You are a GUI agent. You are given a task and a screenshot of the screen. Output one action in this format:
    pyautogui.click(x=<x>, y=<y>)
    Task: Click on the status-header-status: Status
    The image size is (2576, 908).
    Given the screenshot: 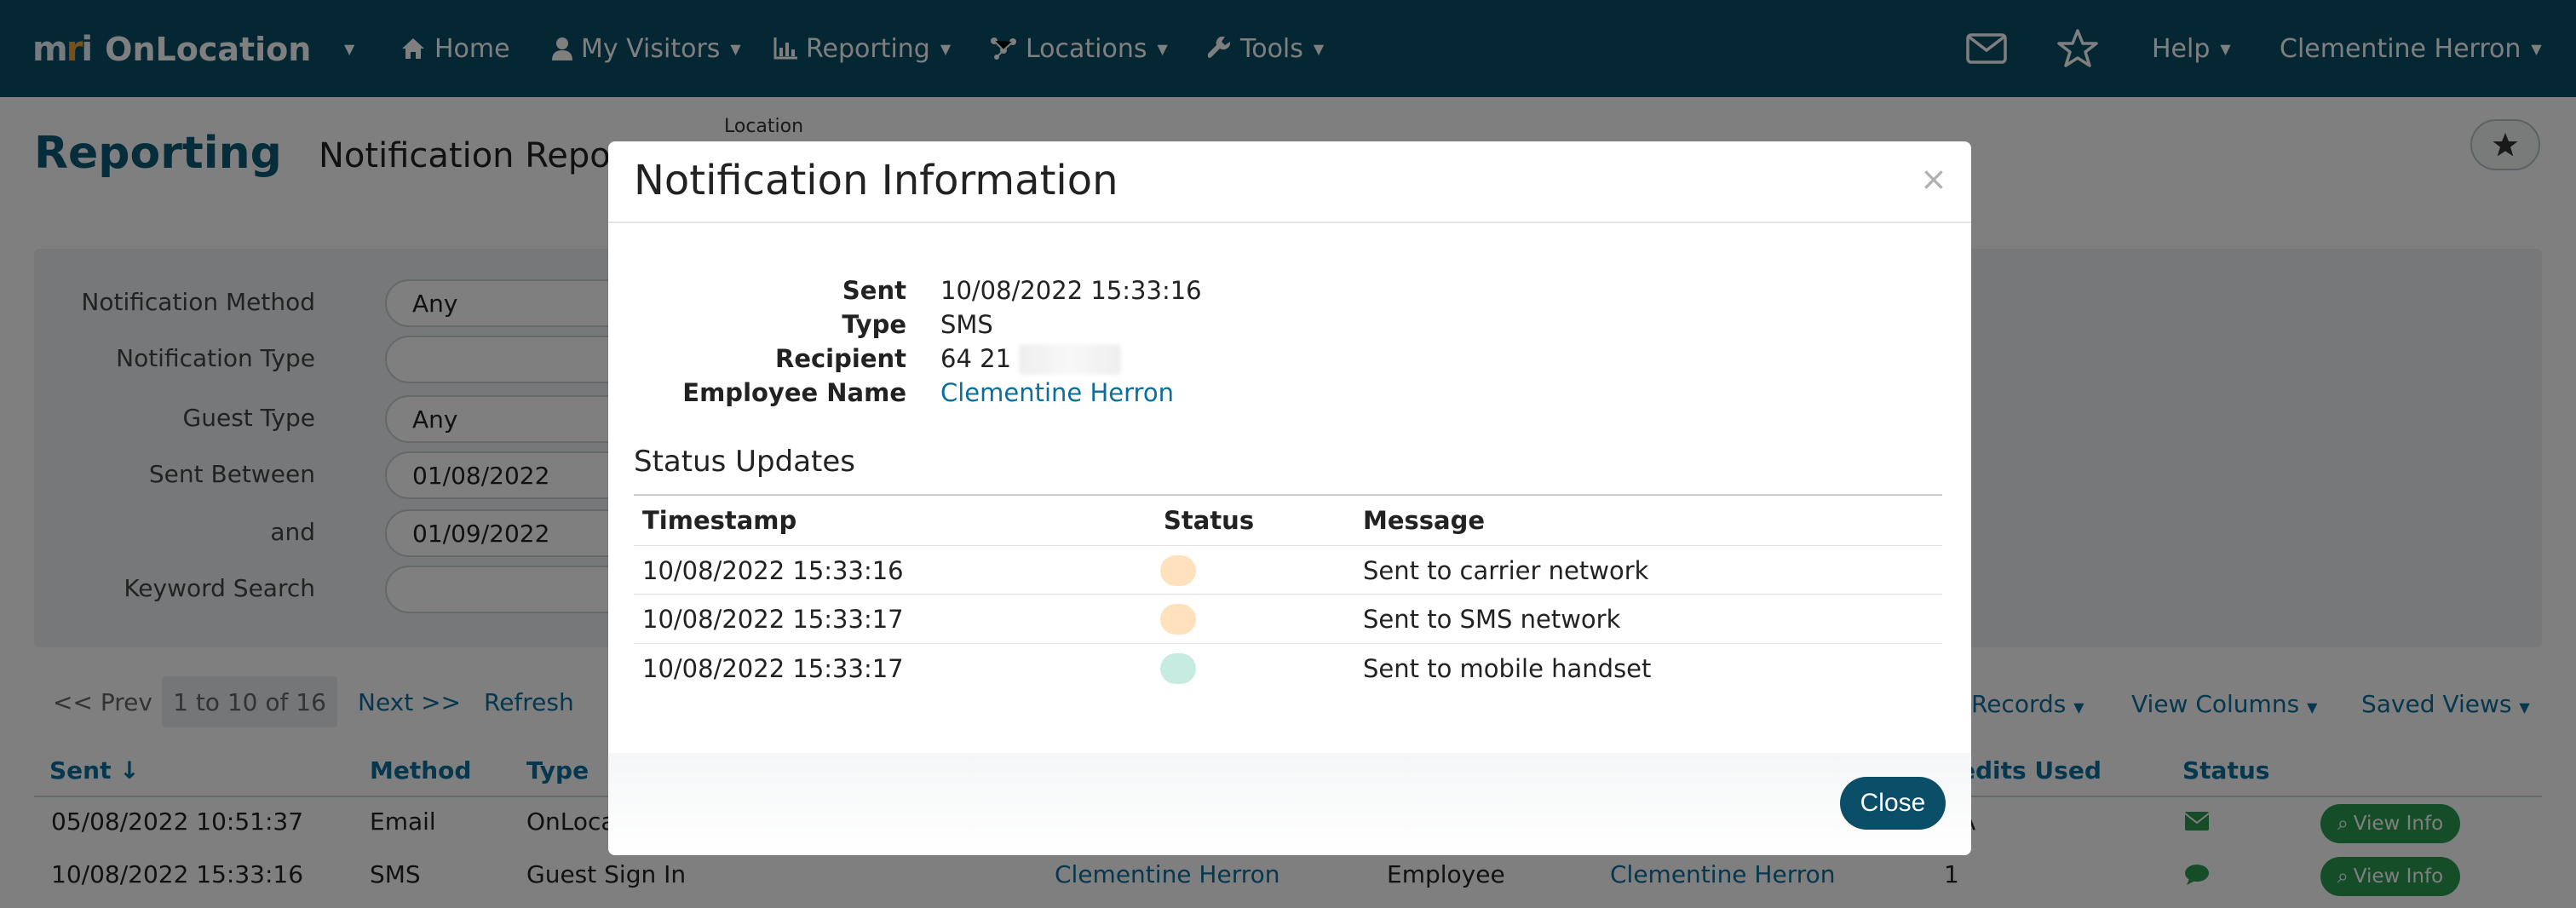 What is the action you would take?
    pyautogui.click(x=1209, y=520)
    